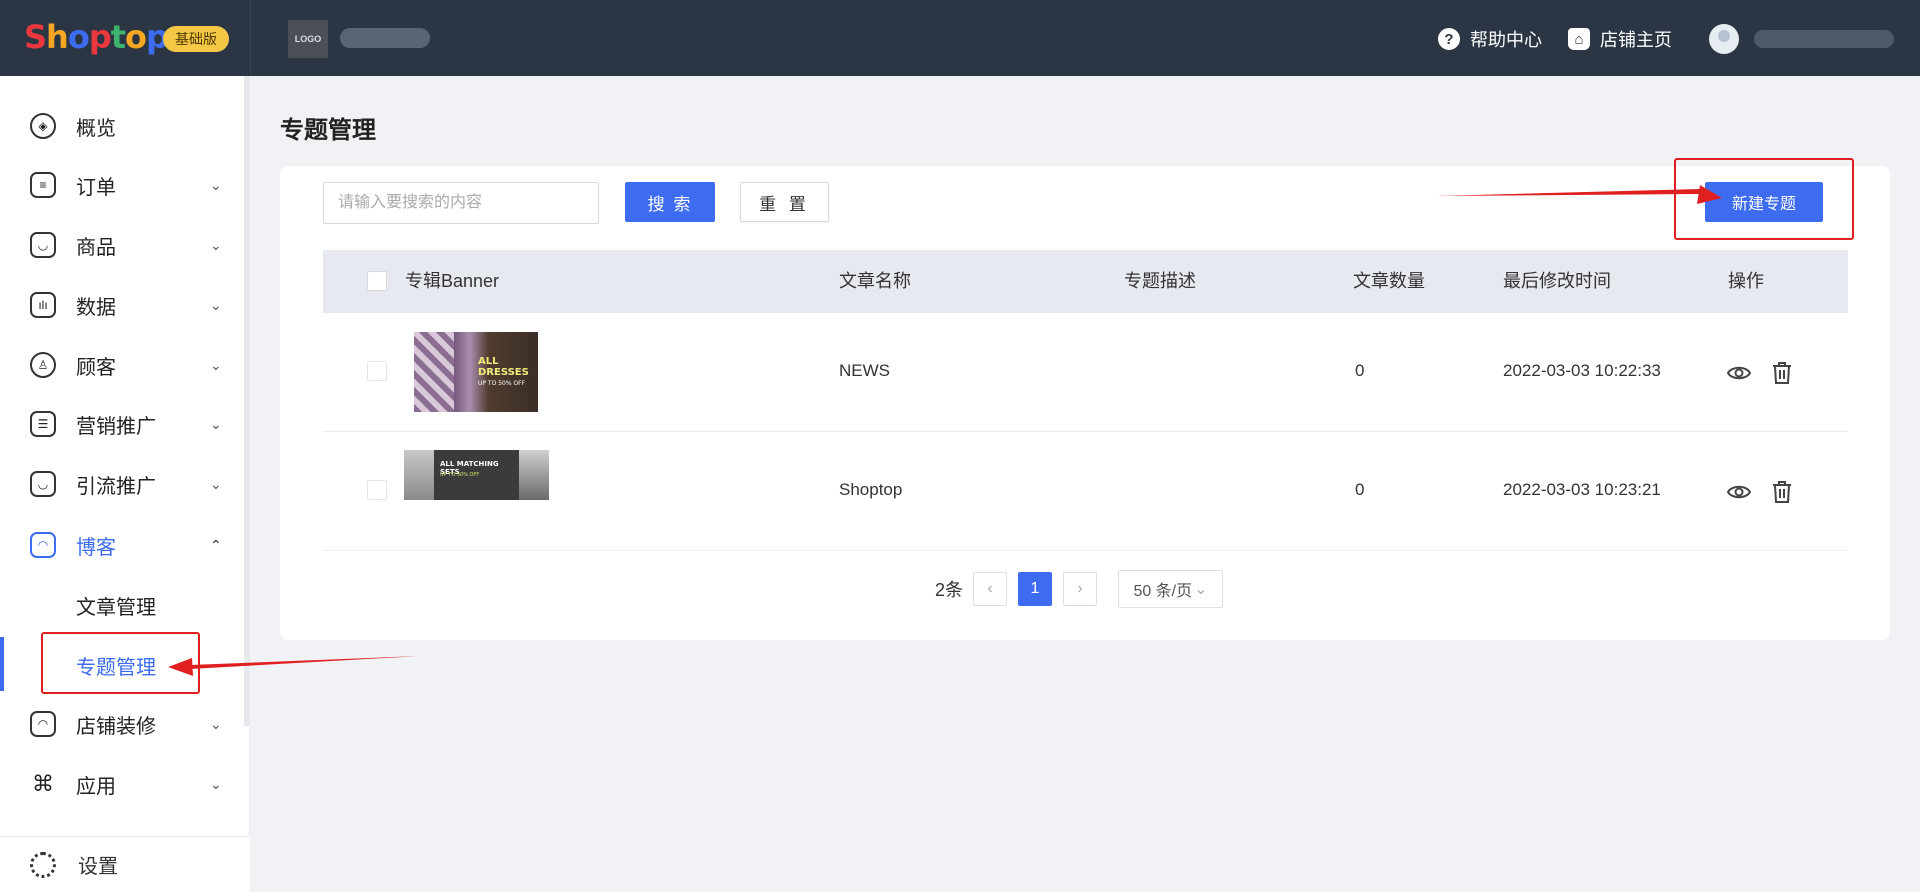 This screenshot has width=1920, height=892. I want to click on sidebar-item-data: ılı 数据 ⌄, so click(122, 305).